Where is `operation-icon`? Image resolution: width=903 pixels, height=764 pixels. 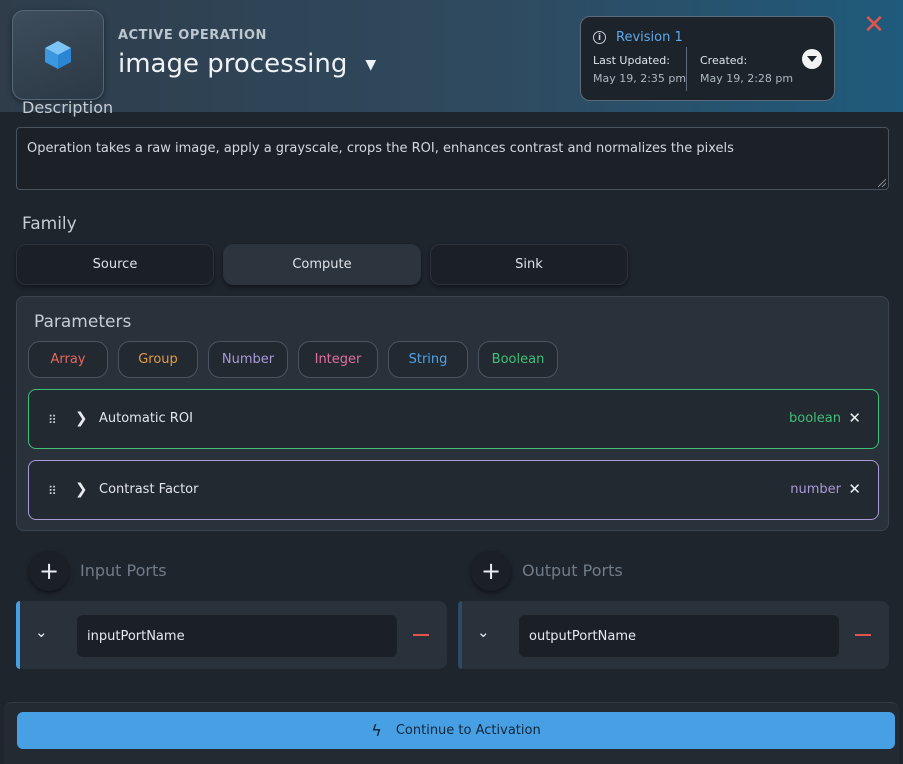
operation-icon is located at coordinates (58, 55).